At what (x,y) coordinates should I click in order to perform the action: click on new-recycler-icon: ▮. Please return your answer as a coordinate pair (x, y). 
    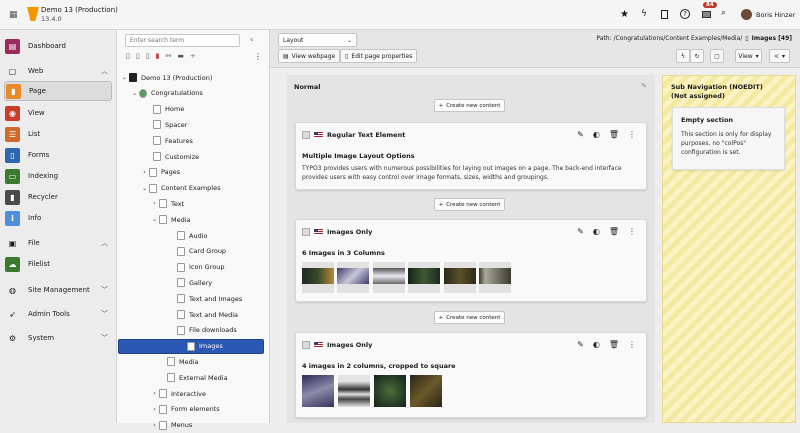
    Looking at the image, I should click on (158, 56).